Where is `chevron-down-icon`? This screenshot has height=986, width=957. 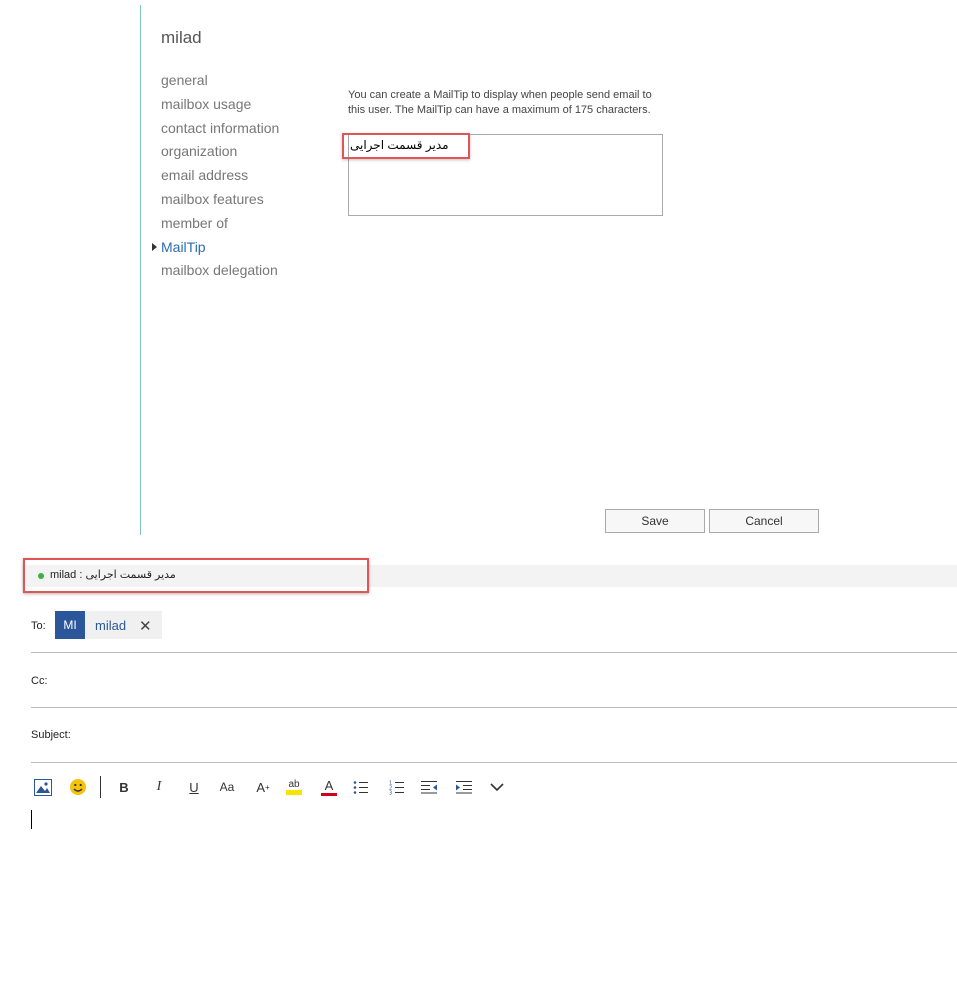
chevron-down-icon is located at coordinates (497, 787).